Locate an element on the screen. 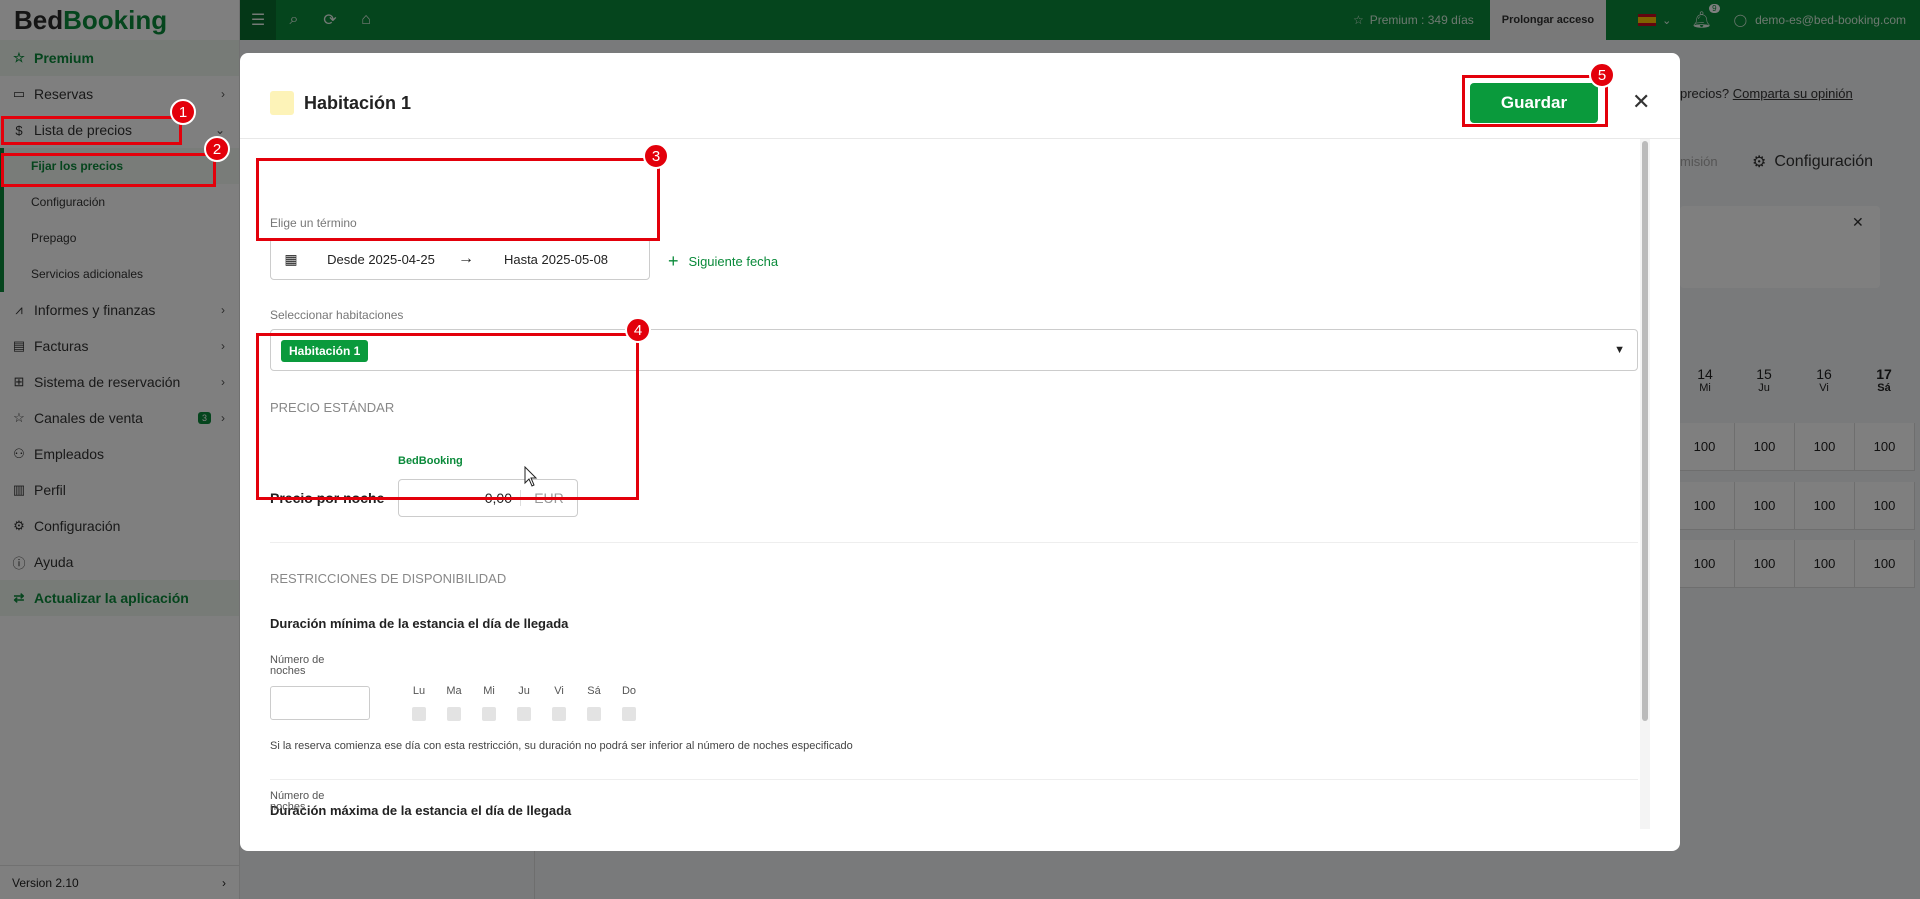 This screenshot has width=1920, height=899. weekday-checkbox: Ma is located at coordinates (454, 703).